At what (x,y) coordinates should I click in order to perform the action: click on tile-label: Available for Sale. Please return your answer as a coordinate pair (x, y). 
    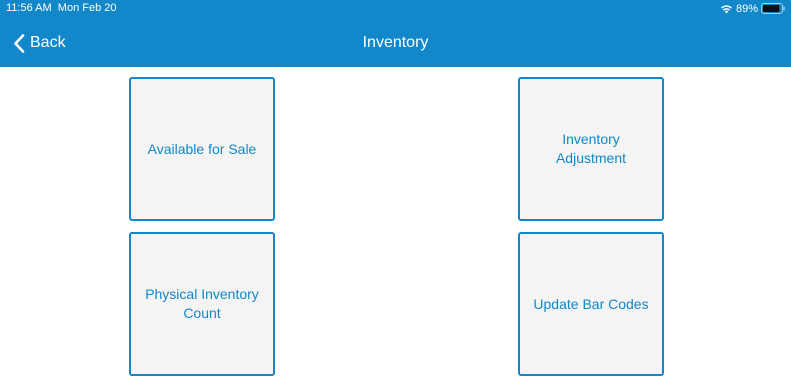
    Looking at the image, I should click on (202, 149).